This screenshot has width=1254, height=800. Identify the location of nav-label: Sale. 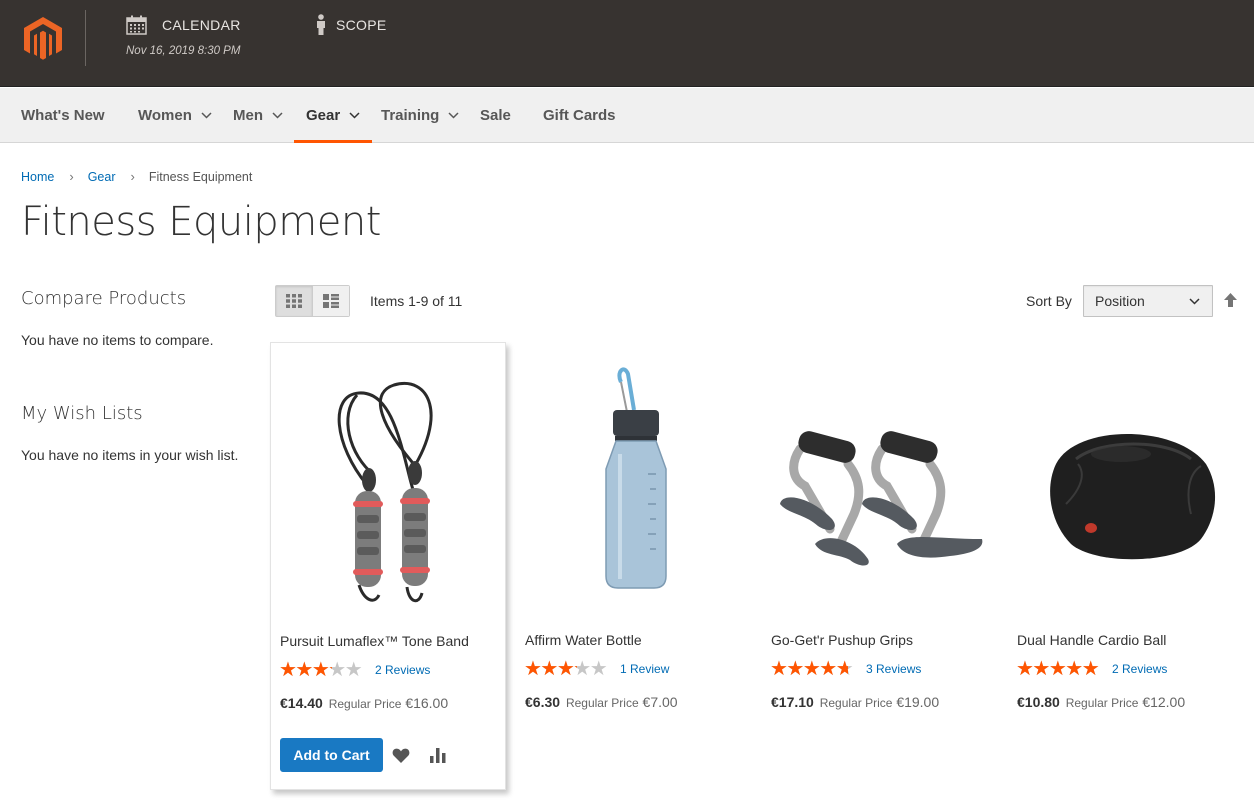
(495, 115).